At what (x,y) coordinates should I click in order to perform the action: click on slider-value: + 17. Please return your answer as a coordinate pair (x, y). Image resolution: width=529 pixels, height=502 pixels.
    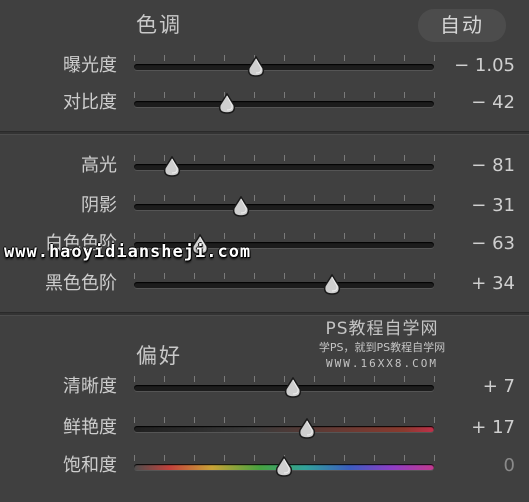
    Looking at the image, I should click on (493, 428).